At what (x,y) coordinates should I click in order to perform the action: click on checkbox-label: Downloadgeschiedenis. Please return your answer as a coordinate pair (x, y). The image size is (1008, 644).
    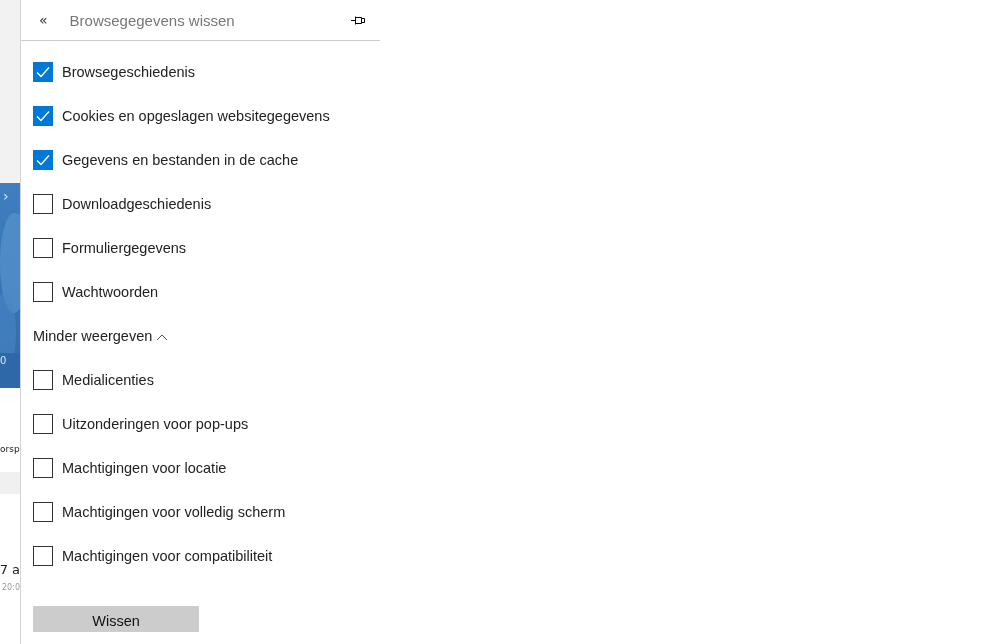
    Looking at the image, I should click on (137, 204).